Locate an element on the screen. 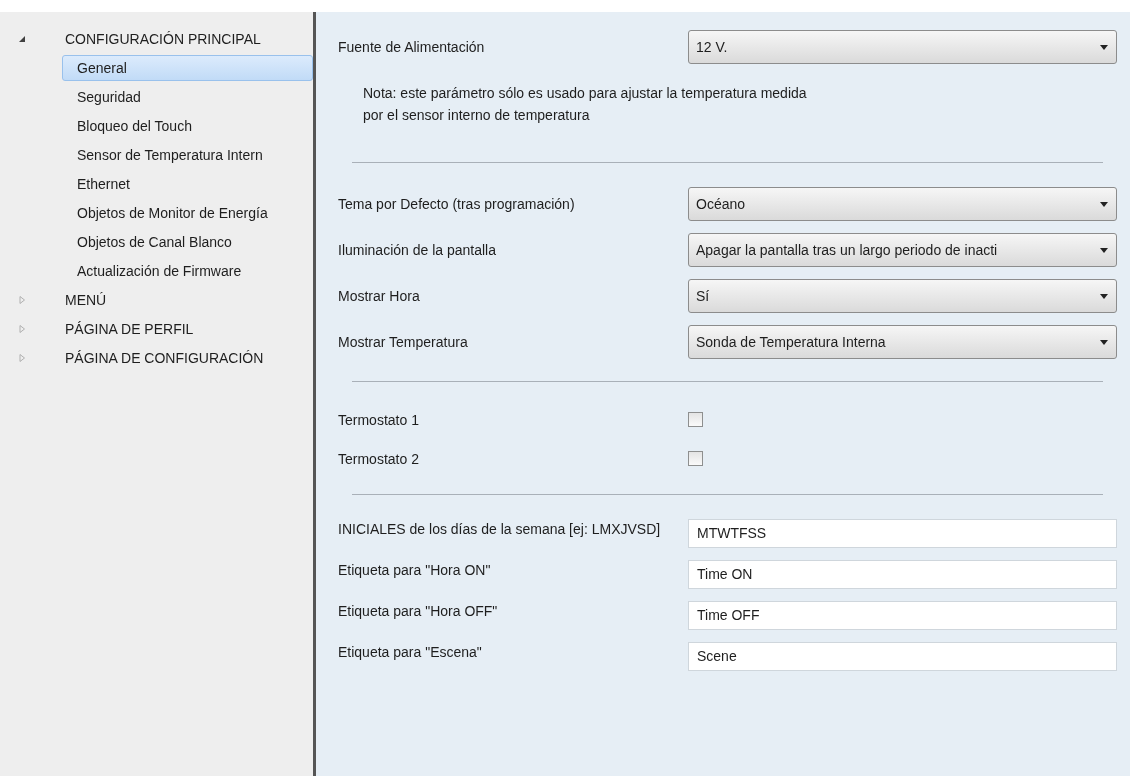 The width and height of the screenshot is (1130, 776). field-label: INICIALES de los días de la semana [ej: LMXJVSD] is located at coordinates (500, 529).